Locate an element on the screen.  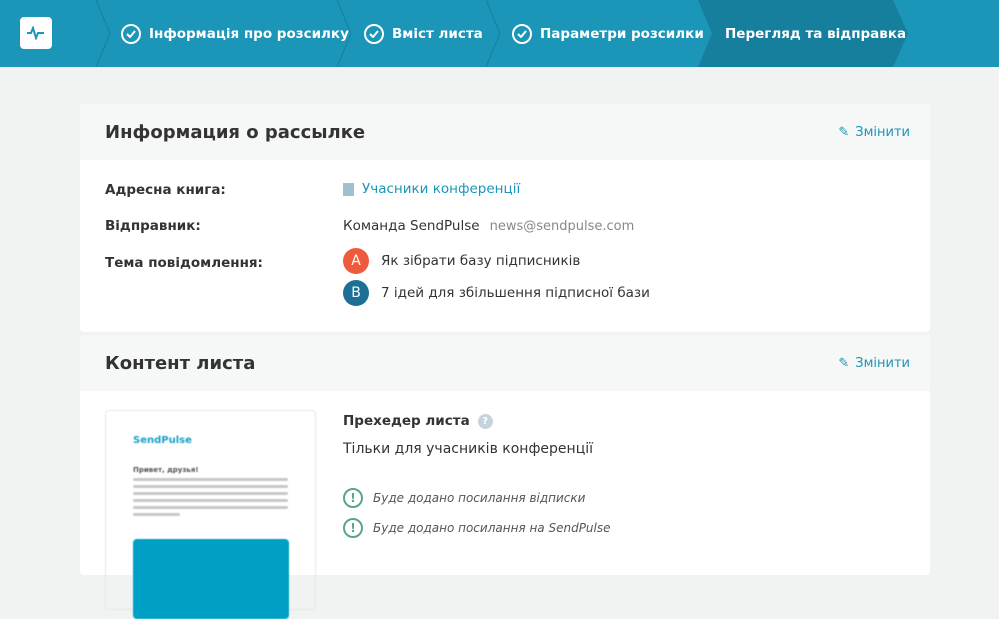
subject-label: Тема повідомлення: is located at coordinates (184, 263).